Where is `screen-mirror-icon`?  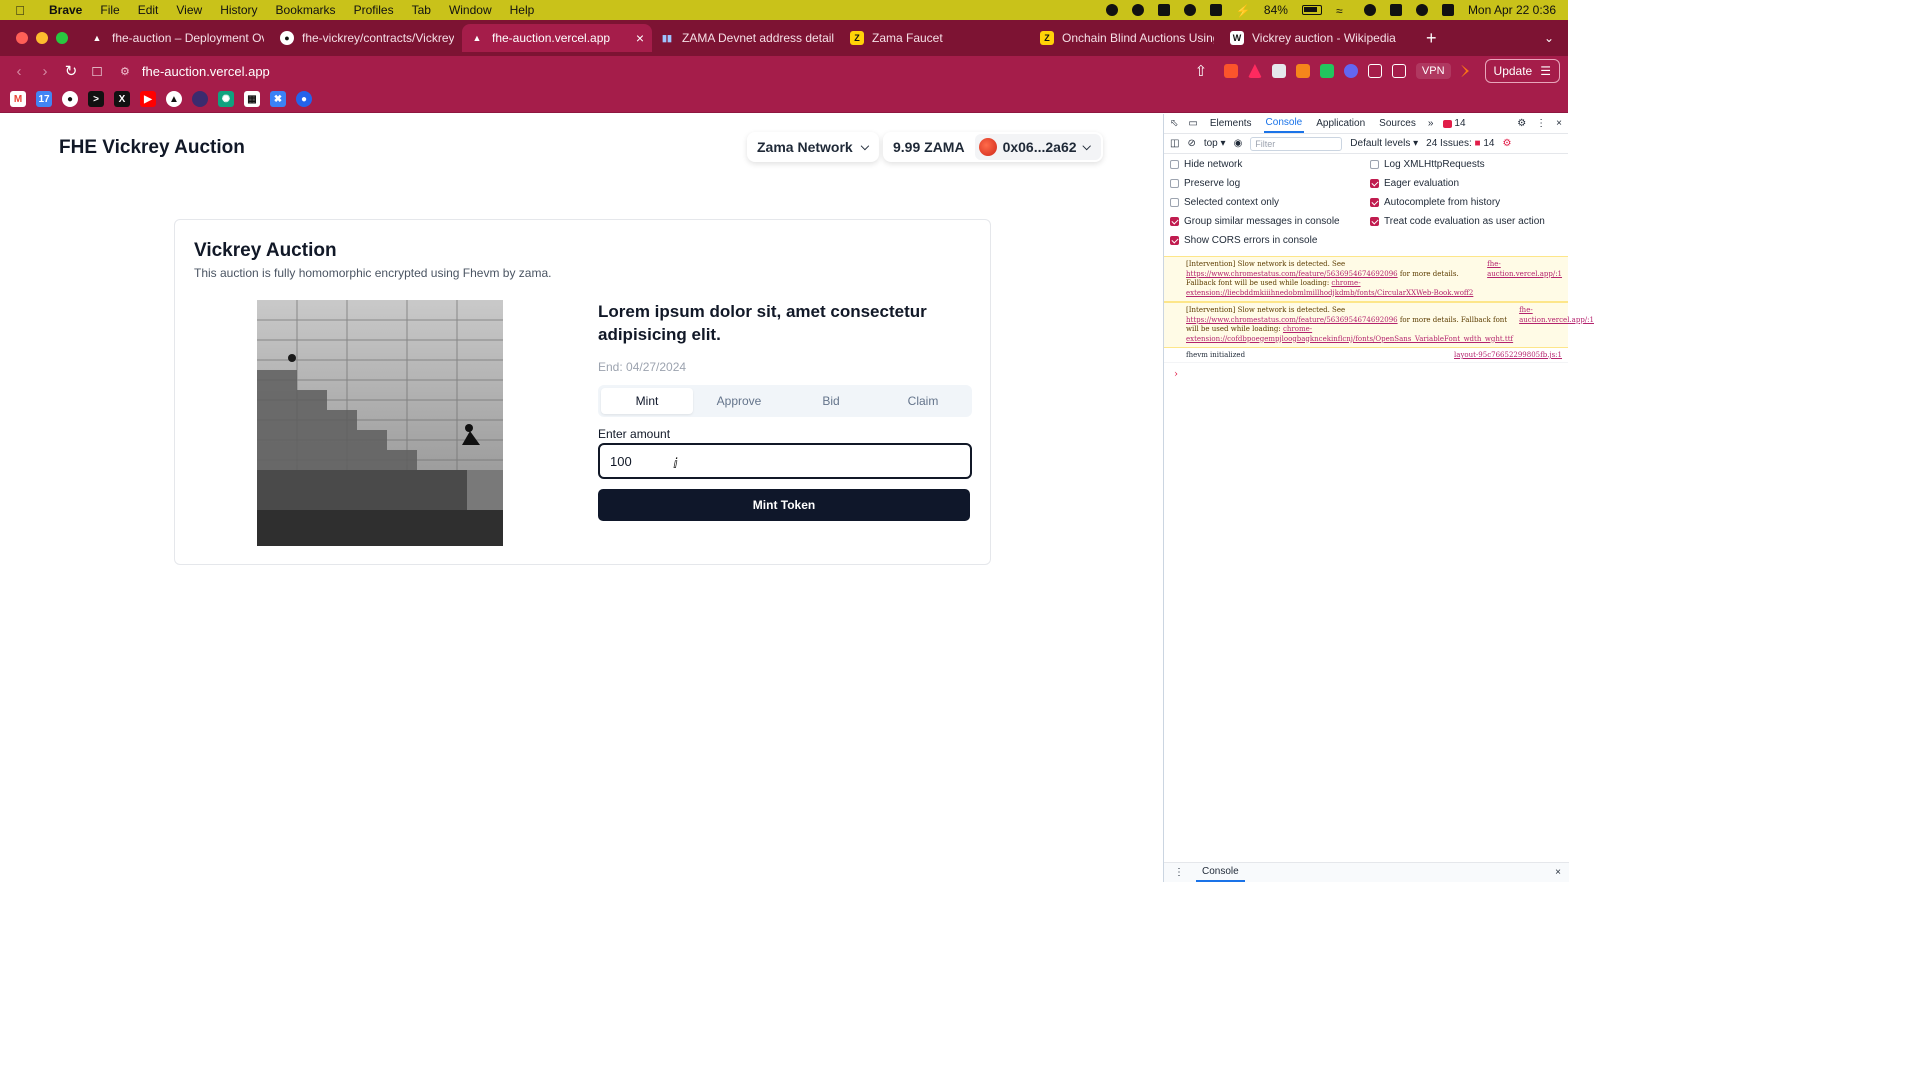
screen-mirror-icon is located at coordinates (1215, 10).